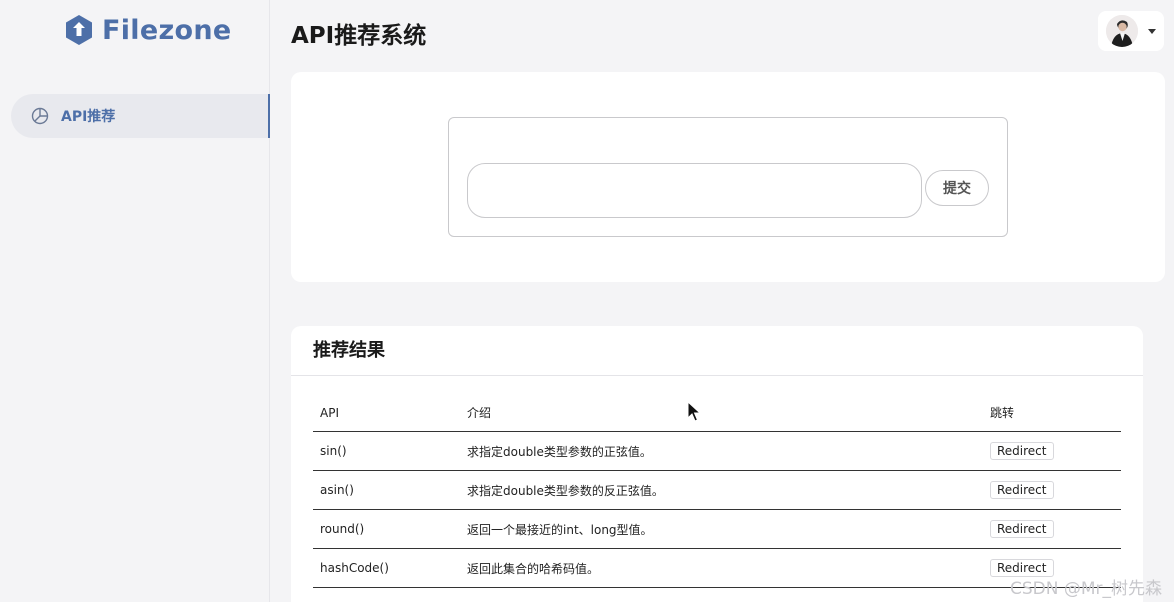  I want to click on sidebar-item-api-recommend: API推荐, so click(140, 116).